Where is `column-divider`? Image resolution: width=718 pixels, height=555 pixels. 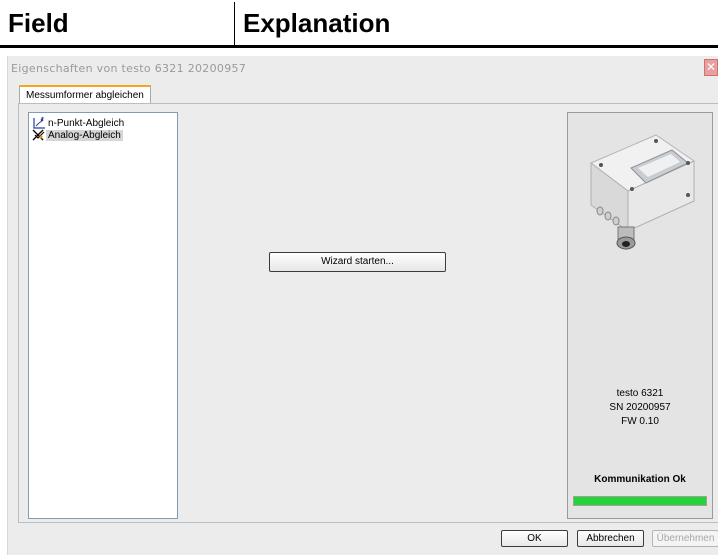
column-divider is located at coordinates (234, 23).